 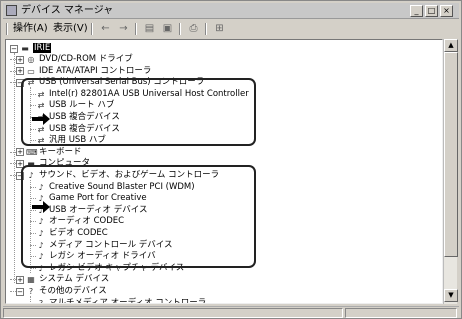 I want to click on tree-device: ? マルチメディア オーディオ コントローラ, so click(x=121, y=300).